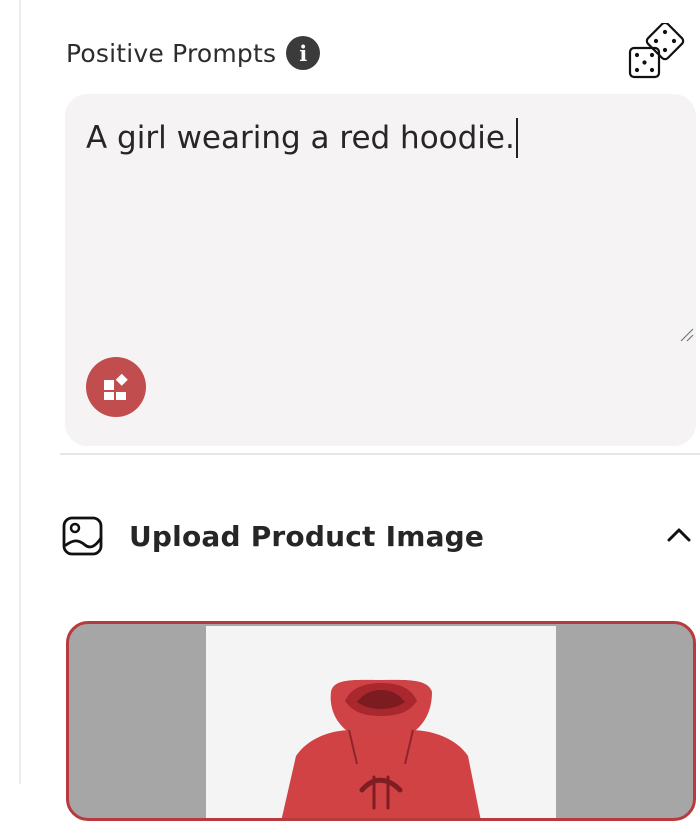 This screenshot has width=700, height=821. What do you see at coordinates (171, 53) in the screenshot?
I see `positive-prompts-title: Positive Prompts` at bounding box center [171, 53].